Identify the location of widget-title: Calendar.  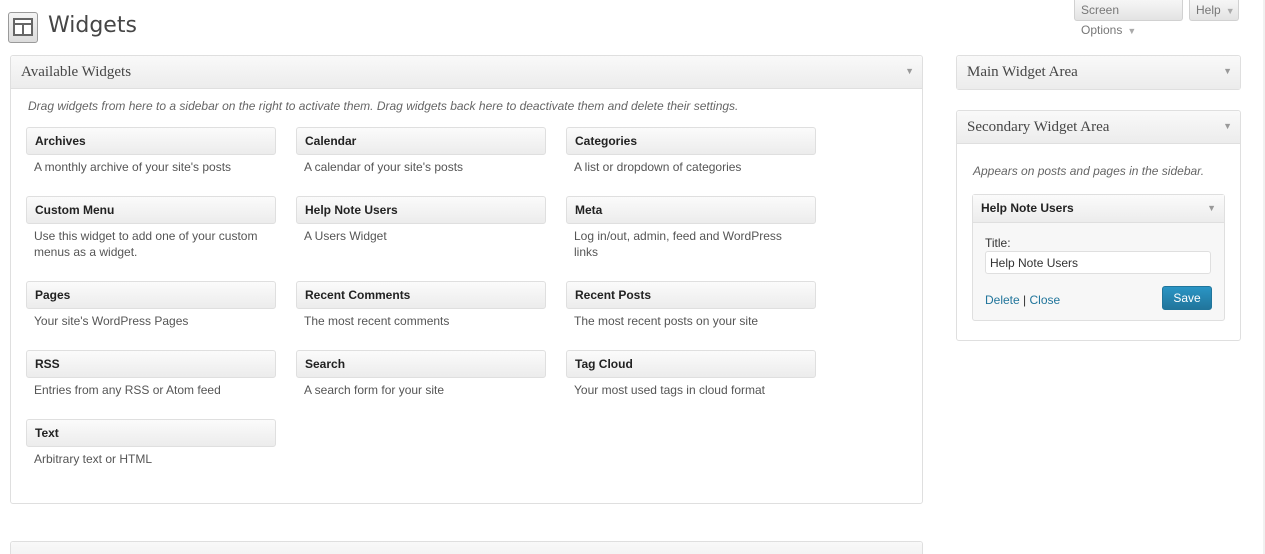
(421, 141).